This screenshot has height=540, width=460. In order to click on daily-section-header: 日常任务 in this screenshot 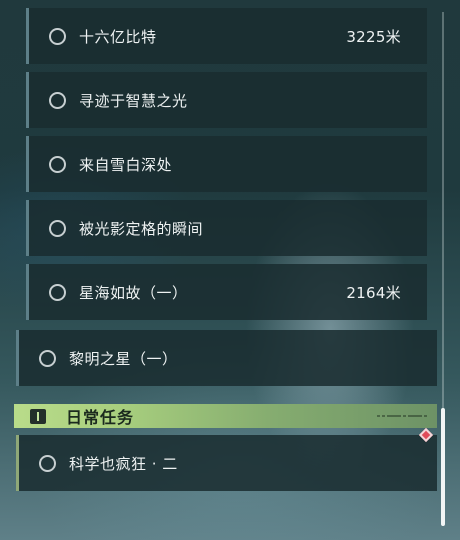, I will do `click(225, 416)`.